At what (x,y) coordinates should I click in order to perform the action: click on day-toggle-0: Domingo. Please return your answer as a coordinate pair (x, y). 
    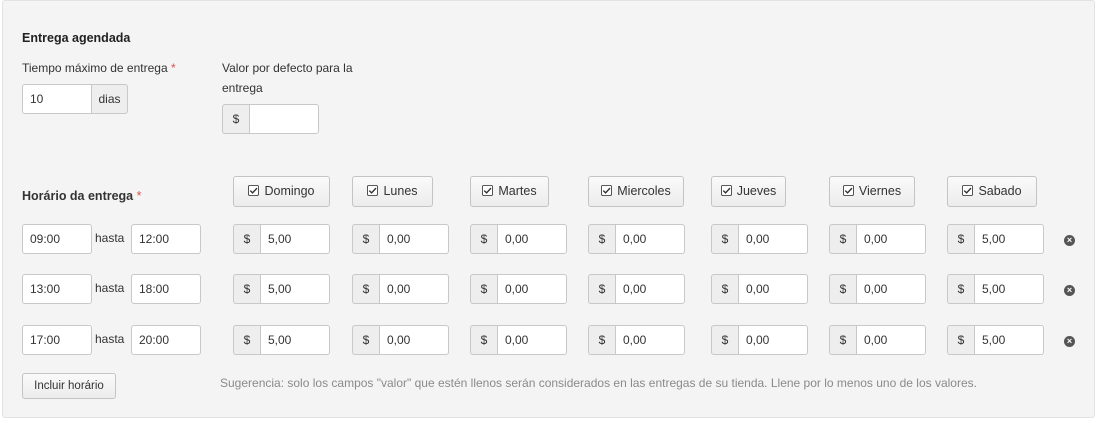
    Looking at the image, I should click on (281, 191).